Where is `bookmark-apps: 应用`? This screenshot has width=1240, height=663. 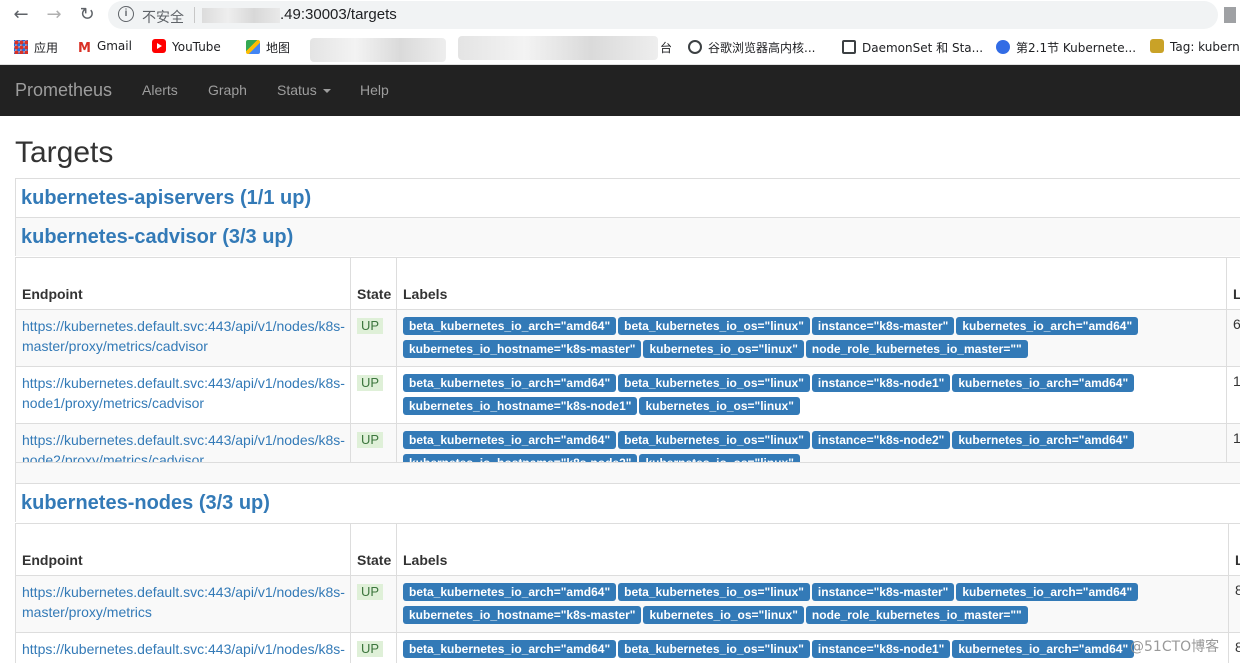 bookmark-apps: 应用 is located at coordinates (36, 47).